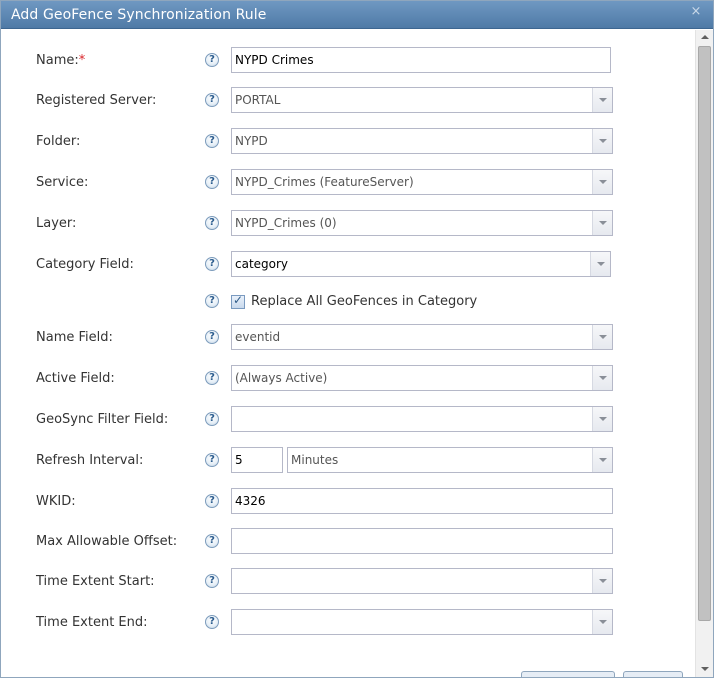 This screenshot has width=714, height=678. I want to click on max-allowable-offset-label: Max Allowable Offset:, so click(107, 541).